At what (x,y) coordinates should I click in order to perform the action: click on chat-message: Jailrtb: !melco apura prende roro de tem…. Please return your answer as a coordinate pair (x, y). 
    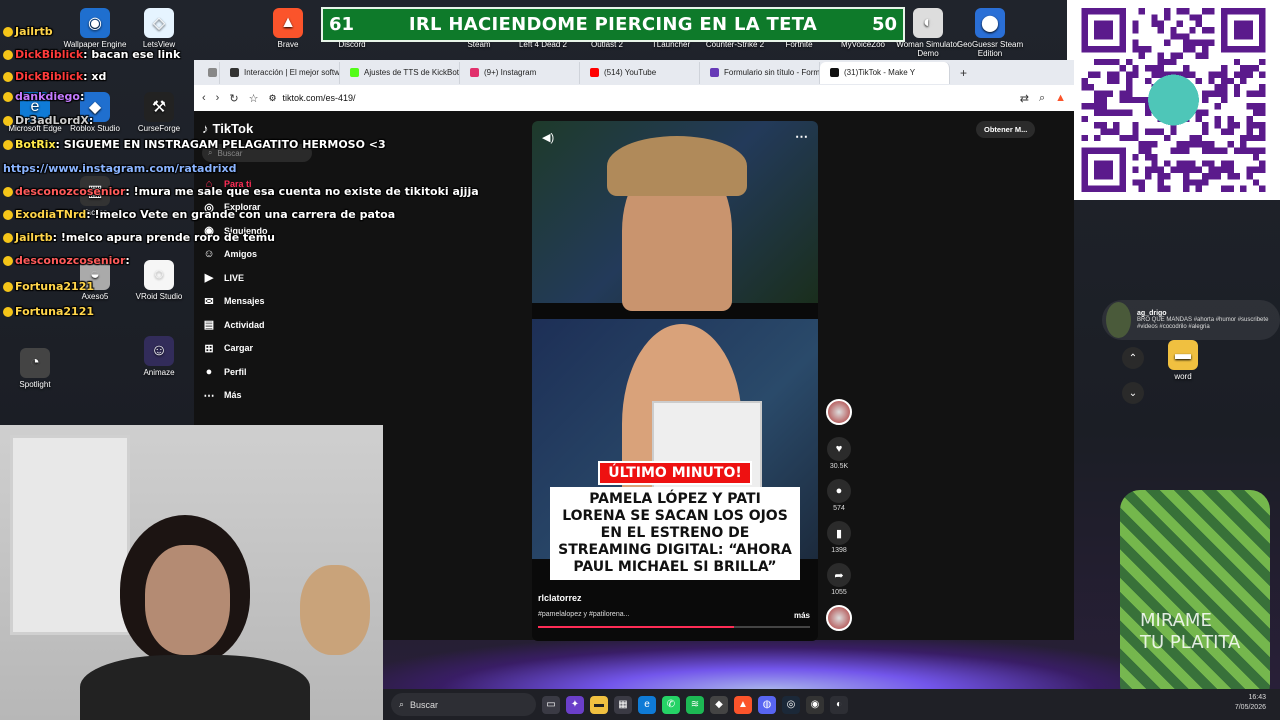
    Looking at the image, I should click on (139, 237).